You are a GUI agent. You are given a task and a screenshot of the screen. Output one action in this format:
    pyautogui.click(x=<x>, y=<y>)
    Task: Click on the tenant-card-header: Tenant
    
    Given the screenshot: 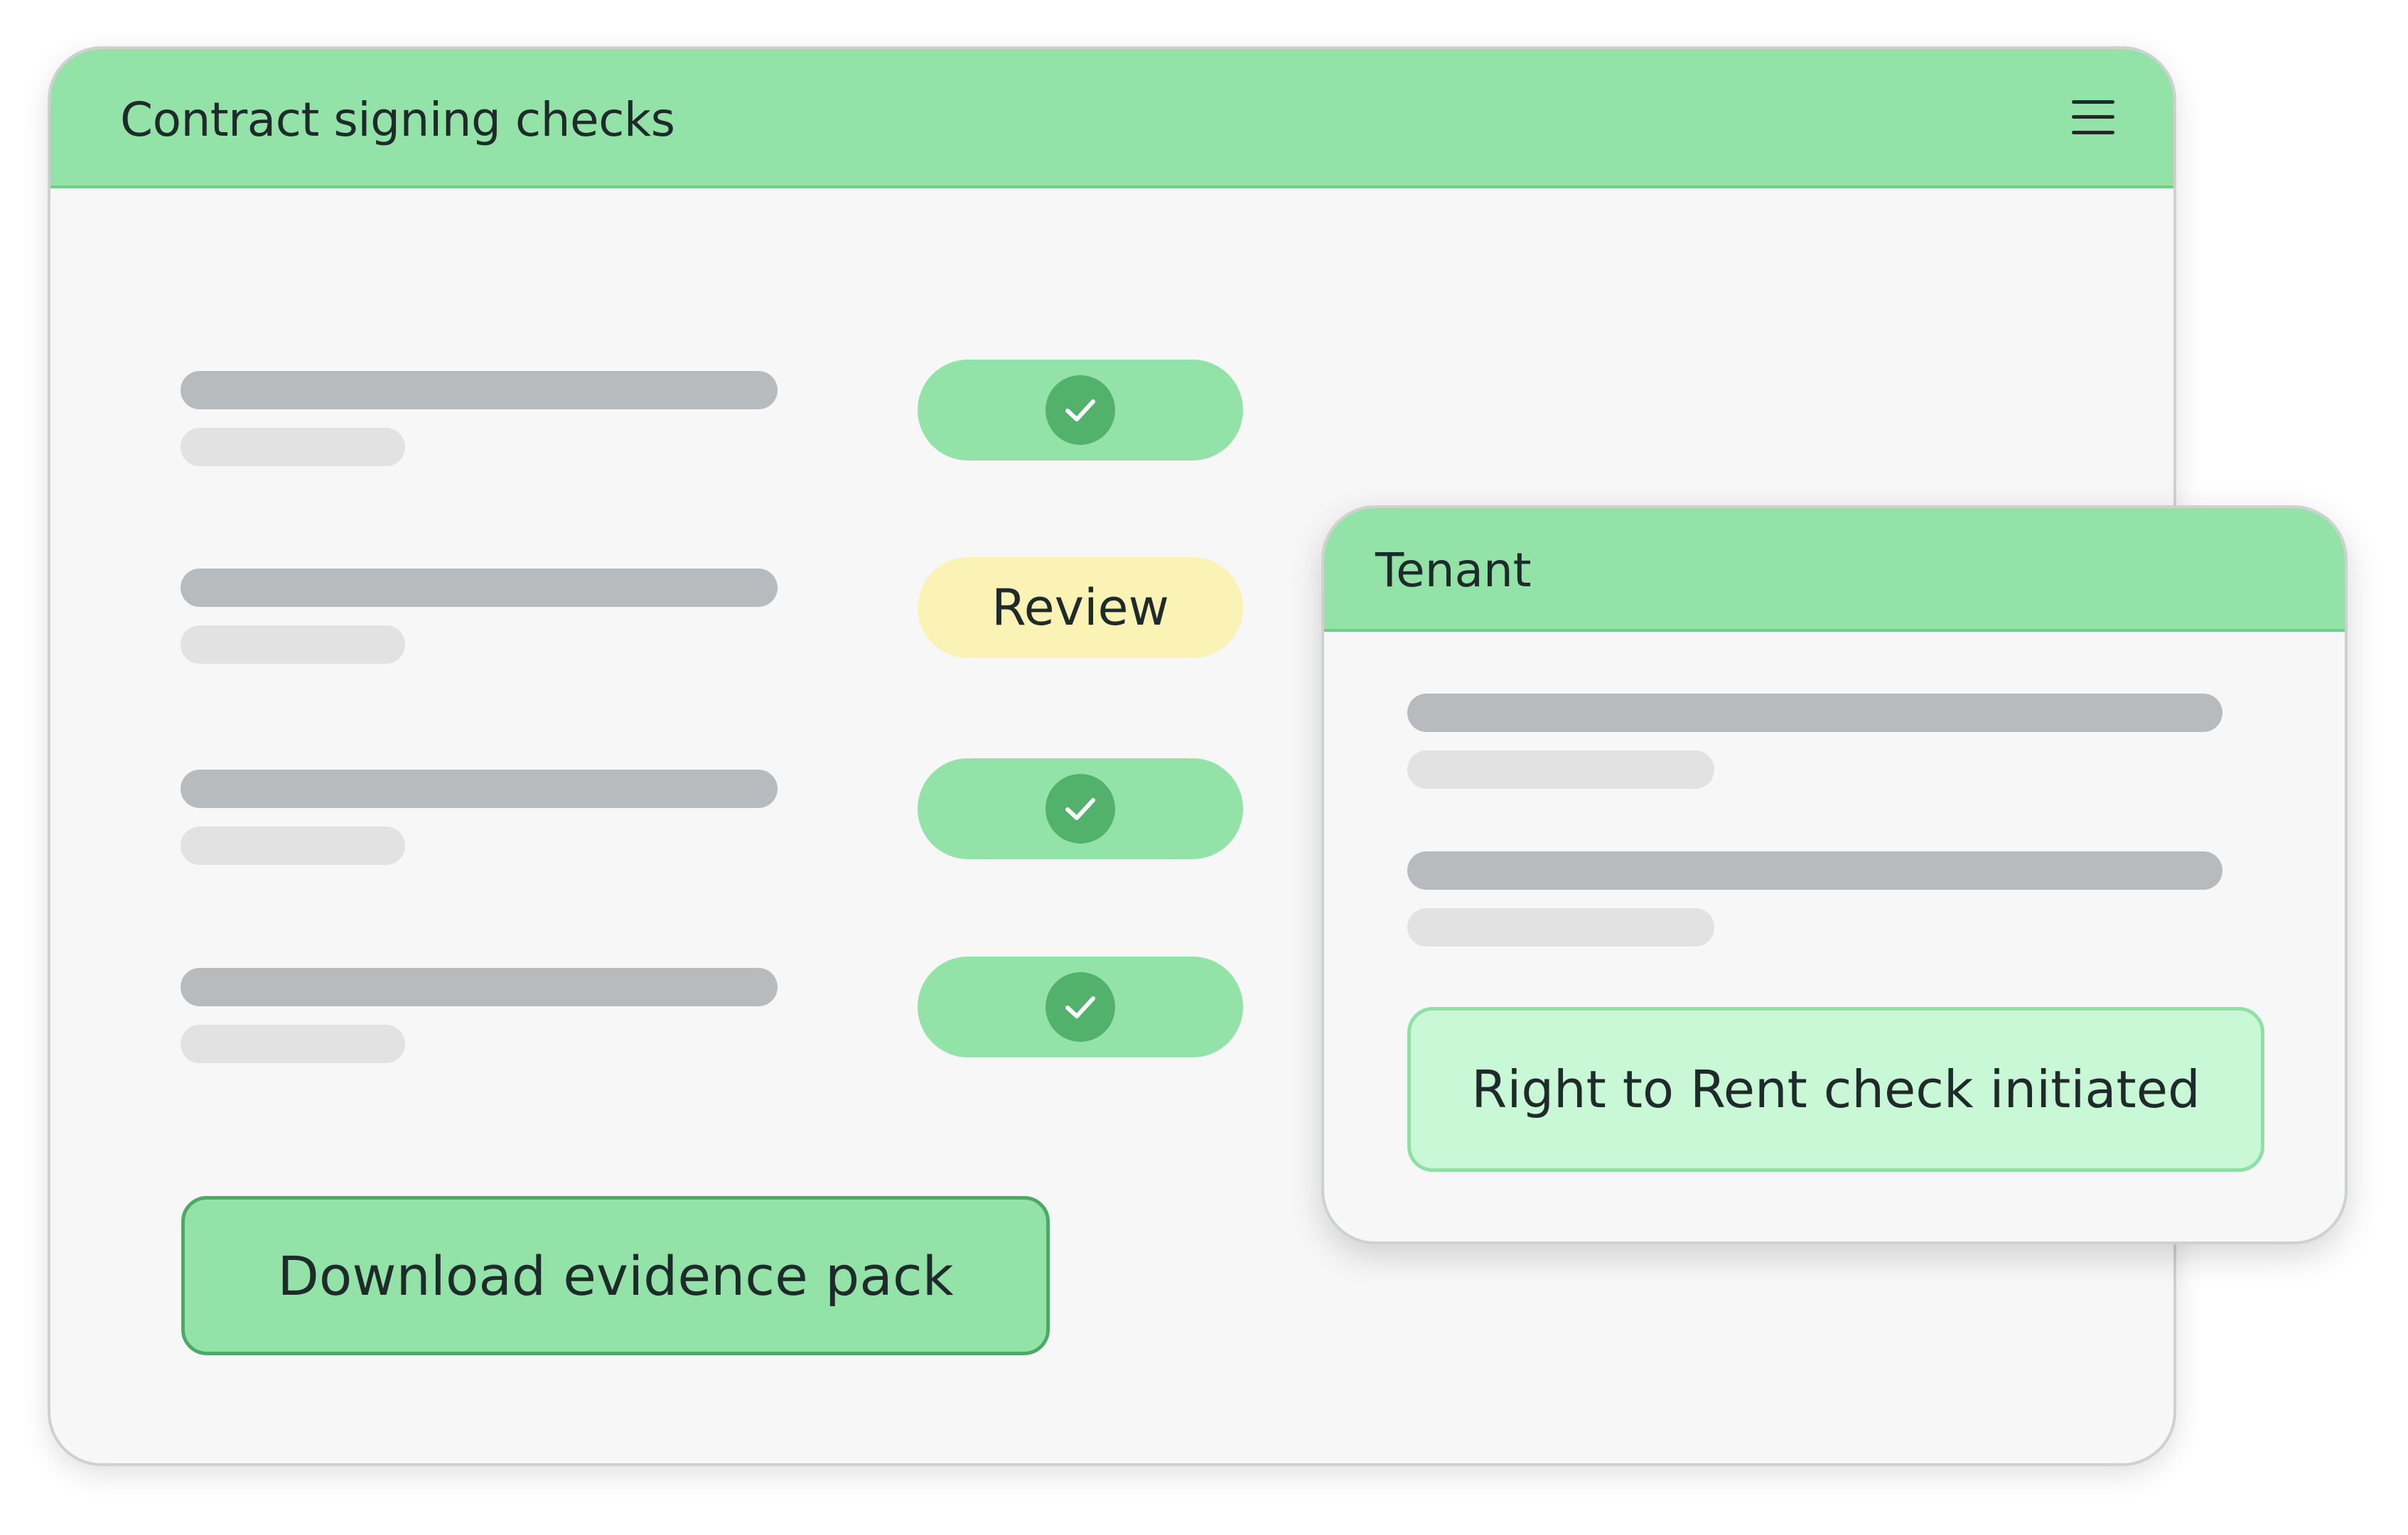 What is the action you would take?
    pyautogui.click(x=1834, y=570)
    